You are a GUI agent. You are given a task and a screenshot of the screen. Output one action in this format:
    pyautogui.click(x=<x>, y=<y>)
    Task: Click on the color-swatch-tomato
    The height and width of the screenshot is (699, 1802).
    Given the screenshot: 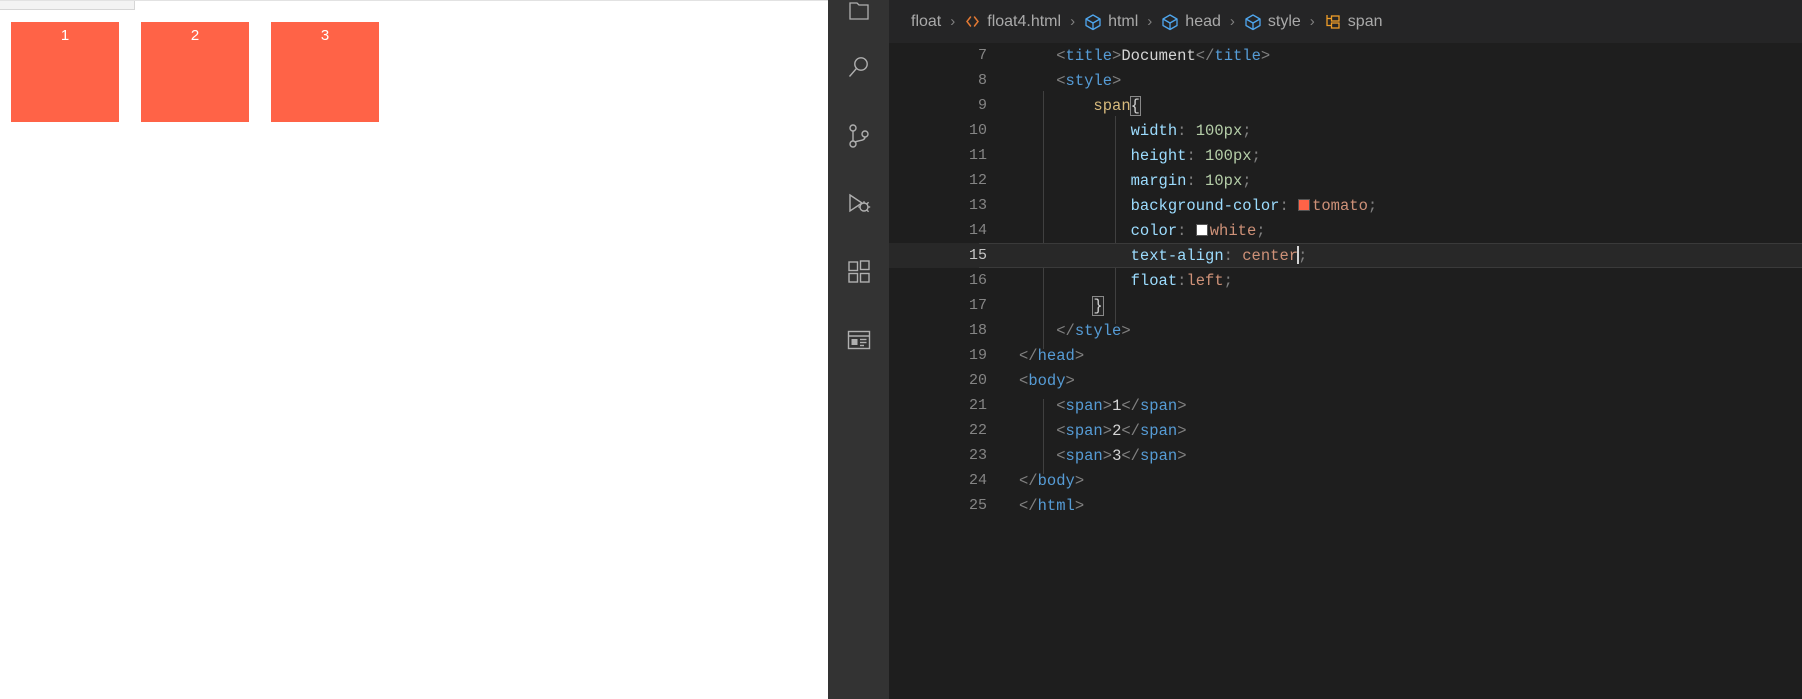 What is the action you would take?
    pyautogui.click(x=1304, y=204)
    